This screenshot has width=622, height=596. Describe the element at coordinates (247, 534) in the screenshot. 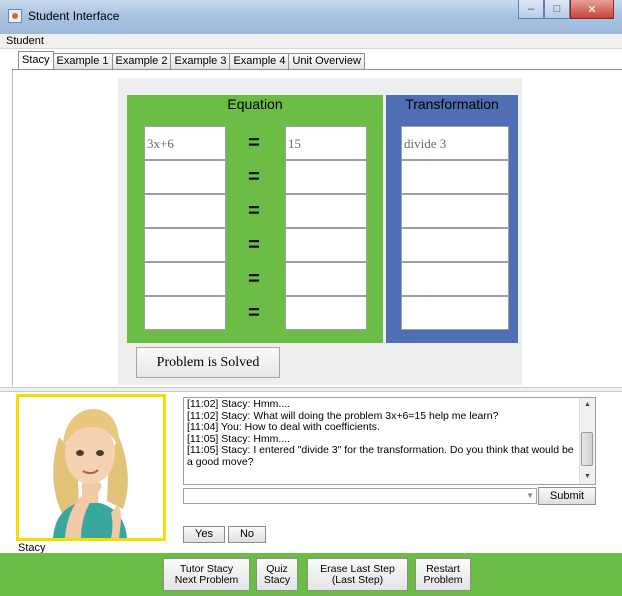

I see `no-button: No` at that location.